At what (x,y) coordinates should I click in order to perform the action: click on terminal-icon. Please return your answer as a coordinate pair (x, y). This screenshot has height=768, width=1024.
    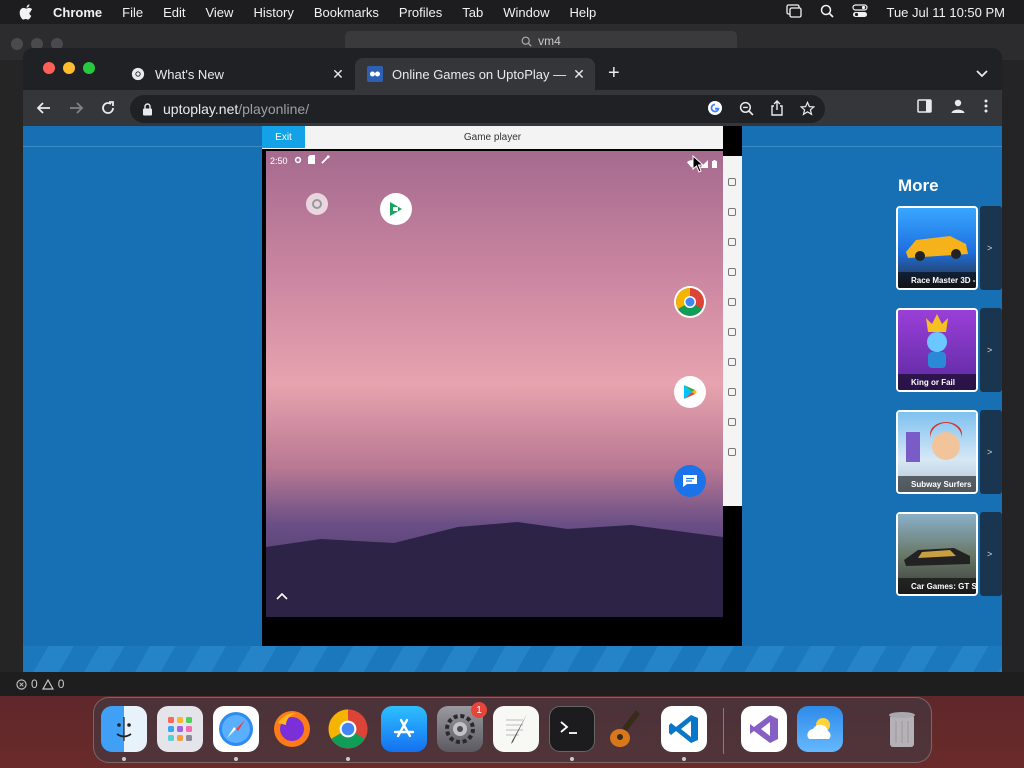
    Looking at the image, I should click on (572, 729).